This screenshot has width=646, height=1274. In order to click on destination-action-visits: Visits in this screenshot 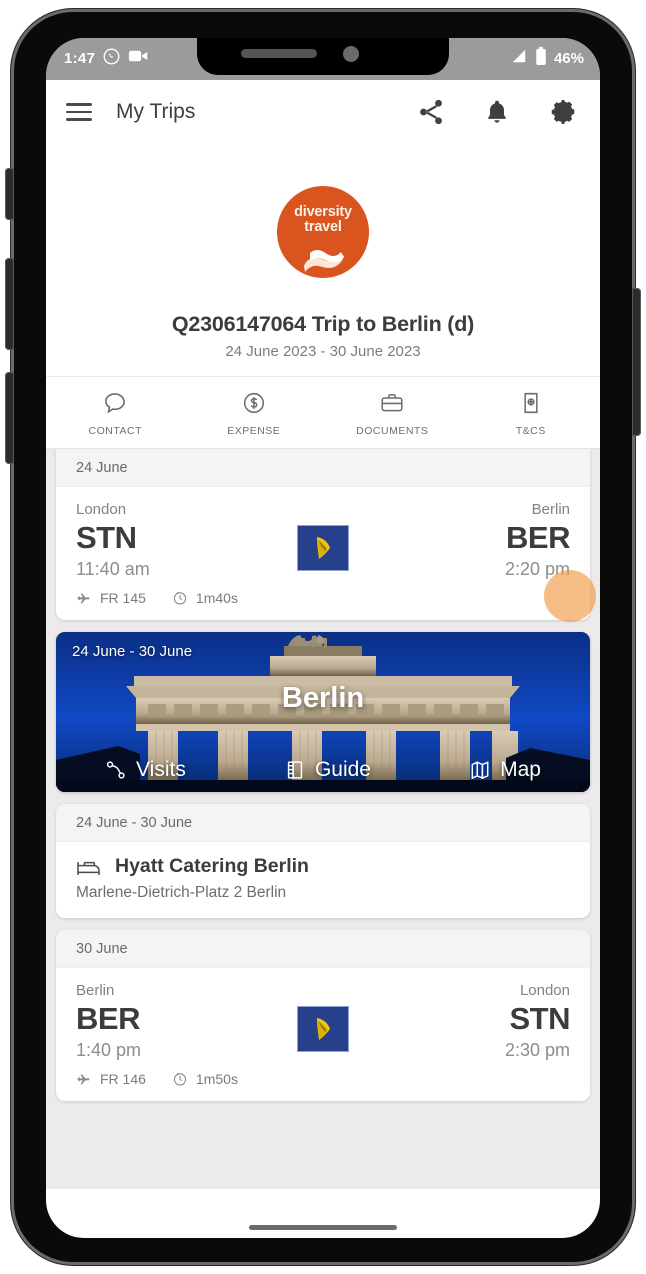, I will do `click(145, 770)`.